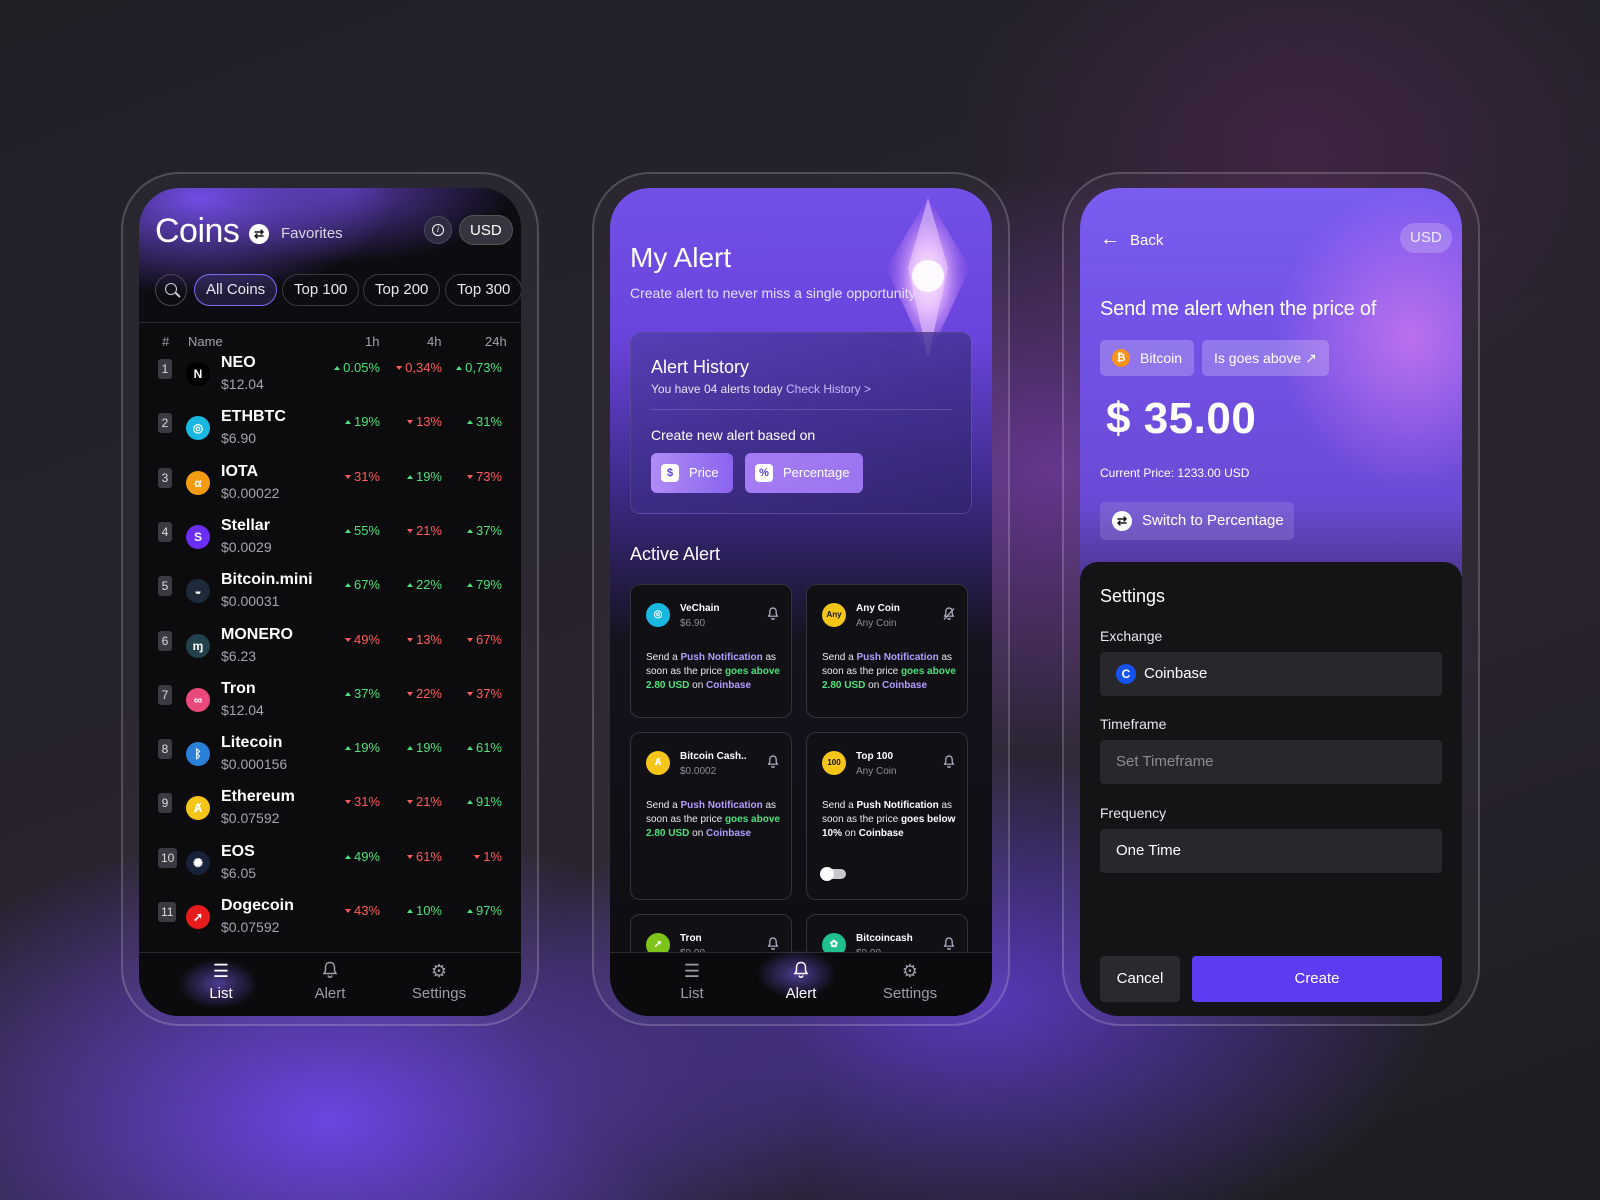  I want to click on change-4h: 19%, so click(412, 476).